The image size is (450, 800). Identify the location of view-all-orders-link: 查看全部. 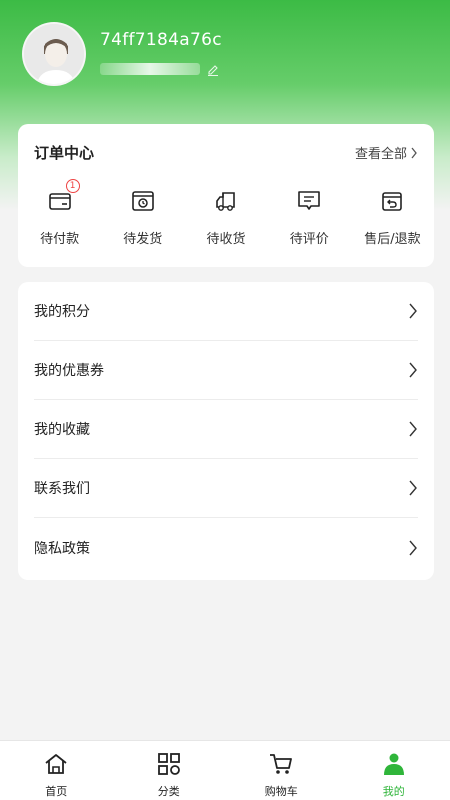
(386, 152).